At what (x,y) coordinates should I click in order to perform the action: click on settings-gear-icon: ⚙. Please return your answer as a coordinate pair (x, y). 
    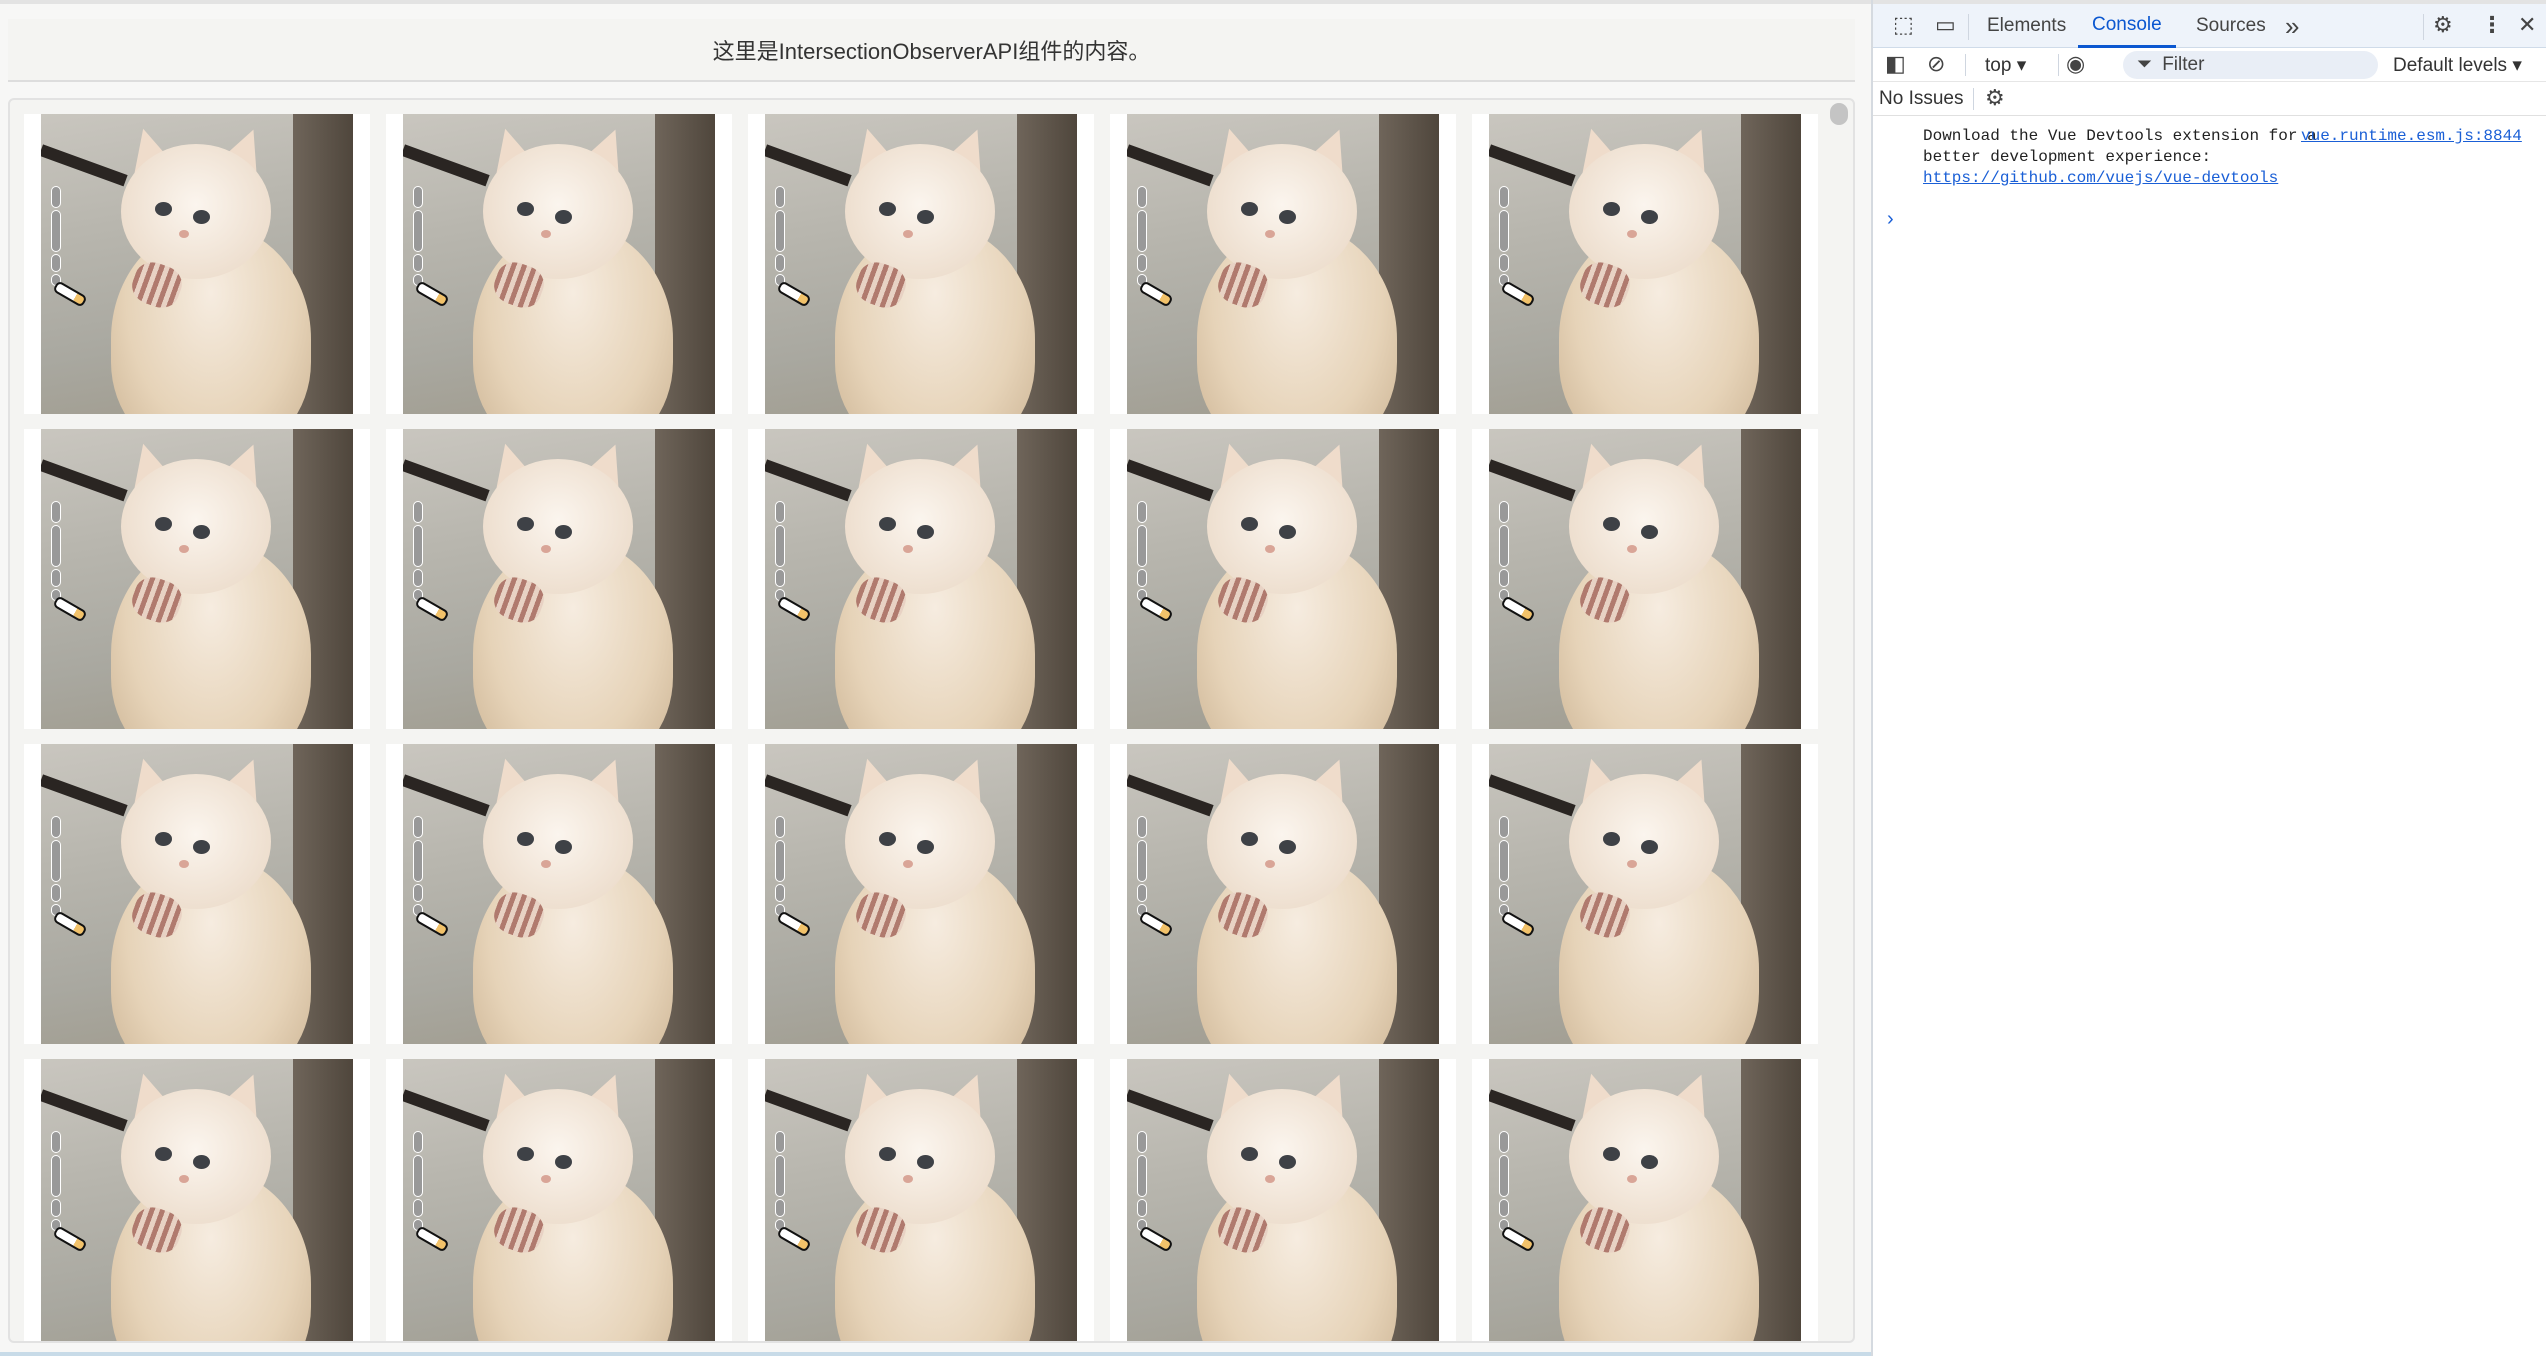
    Looking at the image, I should click on (2443, 25).